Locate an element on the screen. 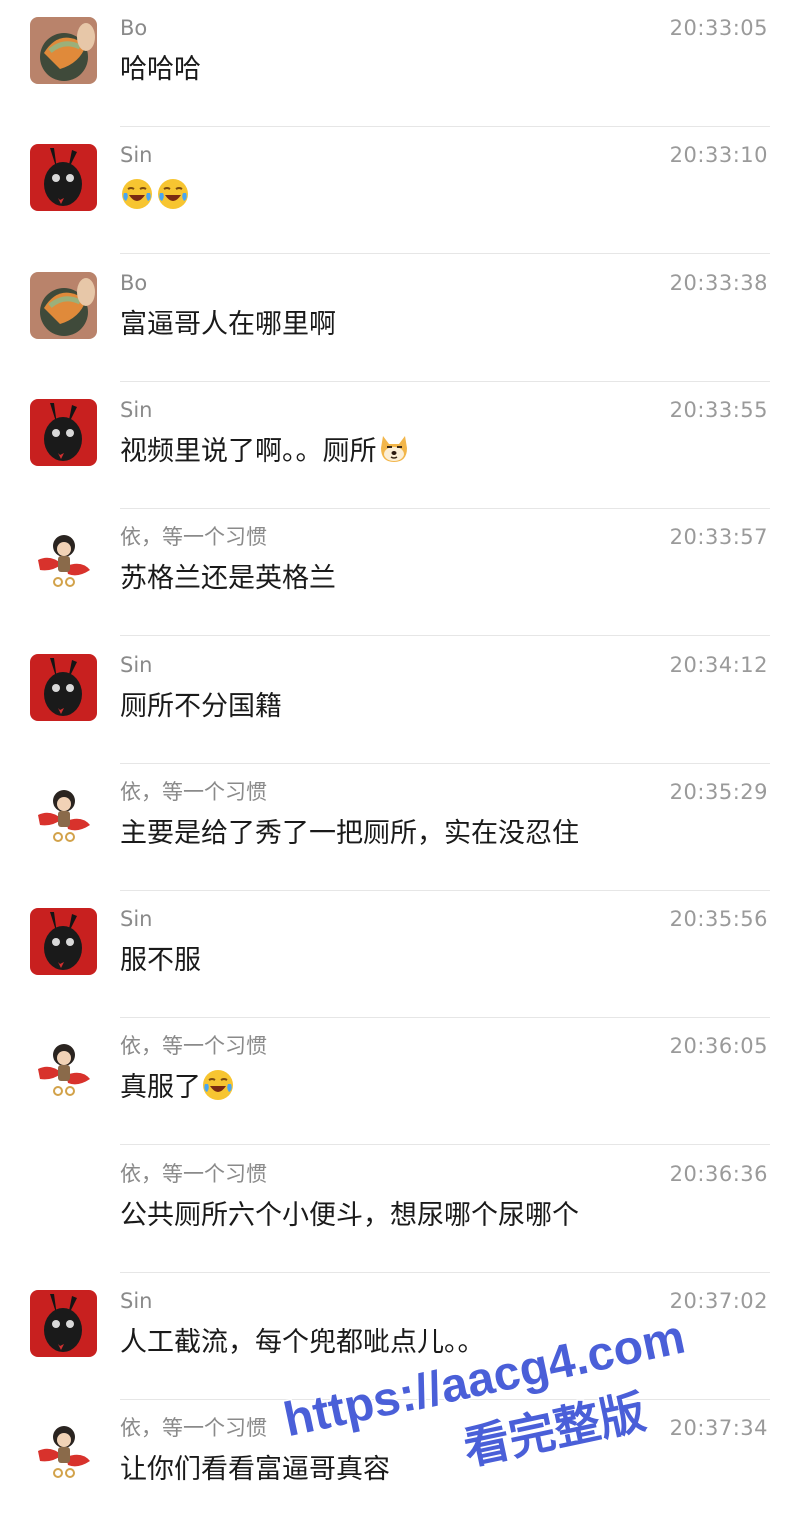  message-item: Bo 20:33:05 哈哈哈 is located at coordinates (400, 63).